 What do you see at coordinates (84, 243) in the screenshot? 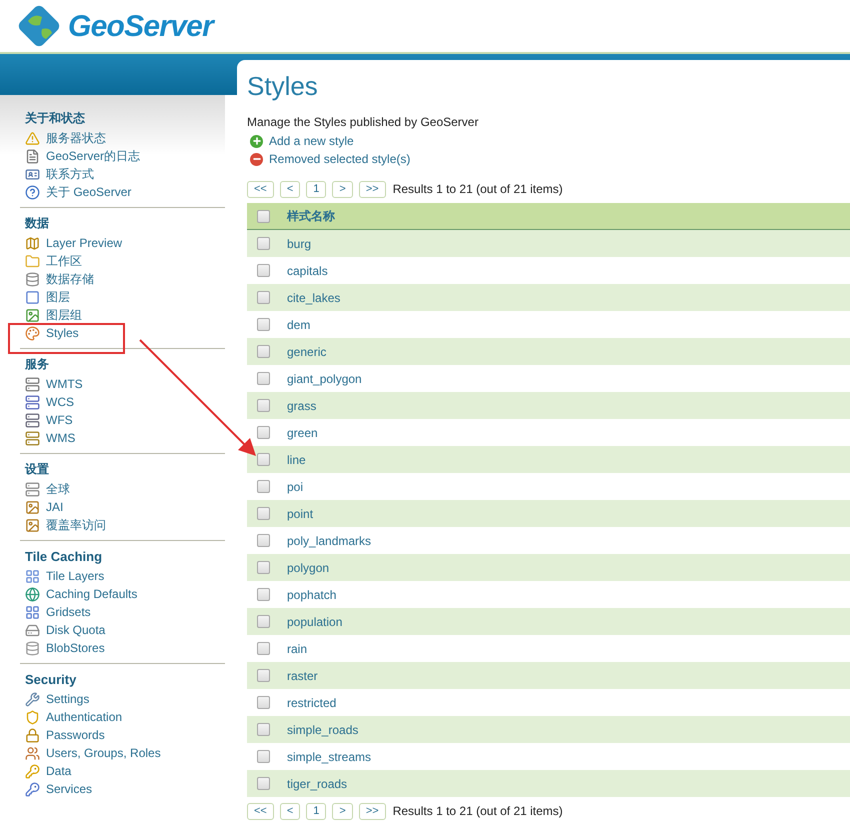
I see `sidebar-link: Layer Preview` at bounding box center [84, 243].